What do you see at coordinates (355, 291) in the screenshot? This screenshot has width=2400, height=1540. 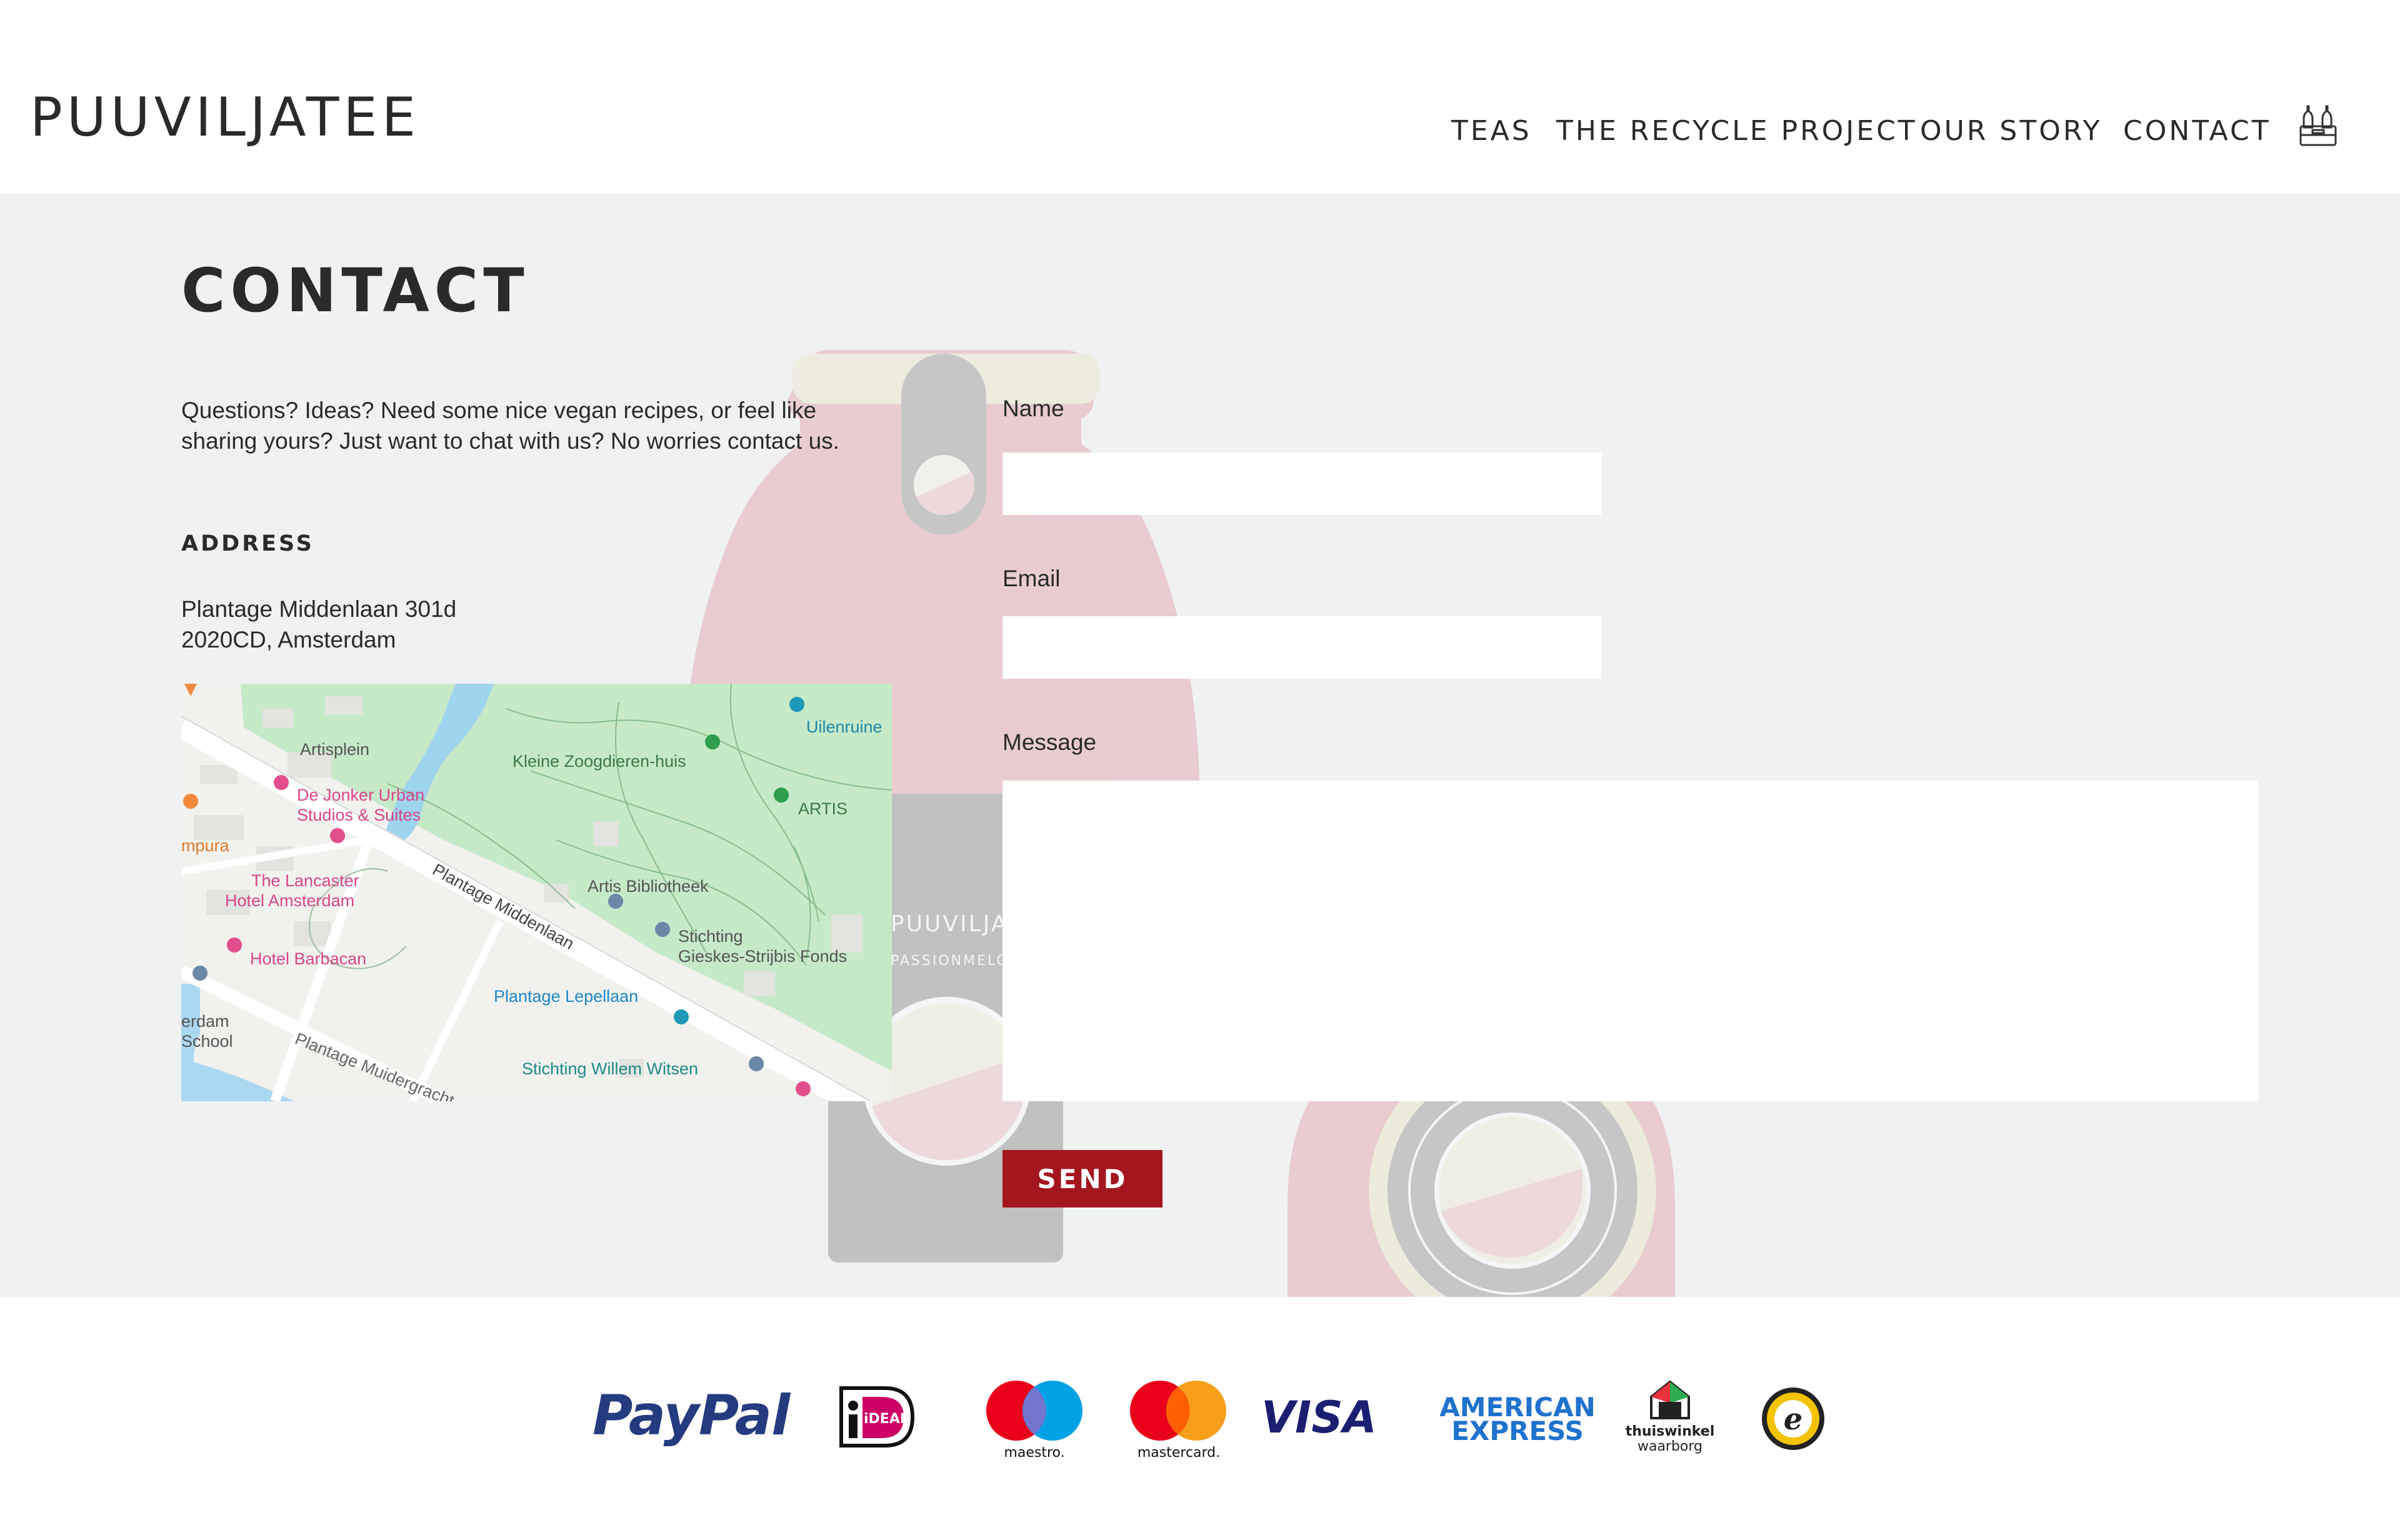 I see `page-title: CONTACT` at bounding box center [355, 291].